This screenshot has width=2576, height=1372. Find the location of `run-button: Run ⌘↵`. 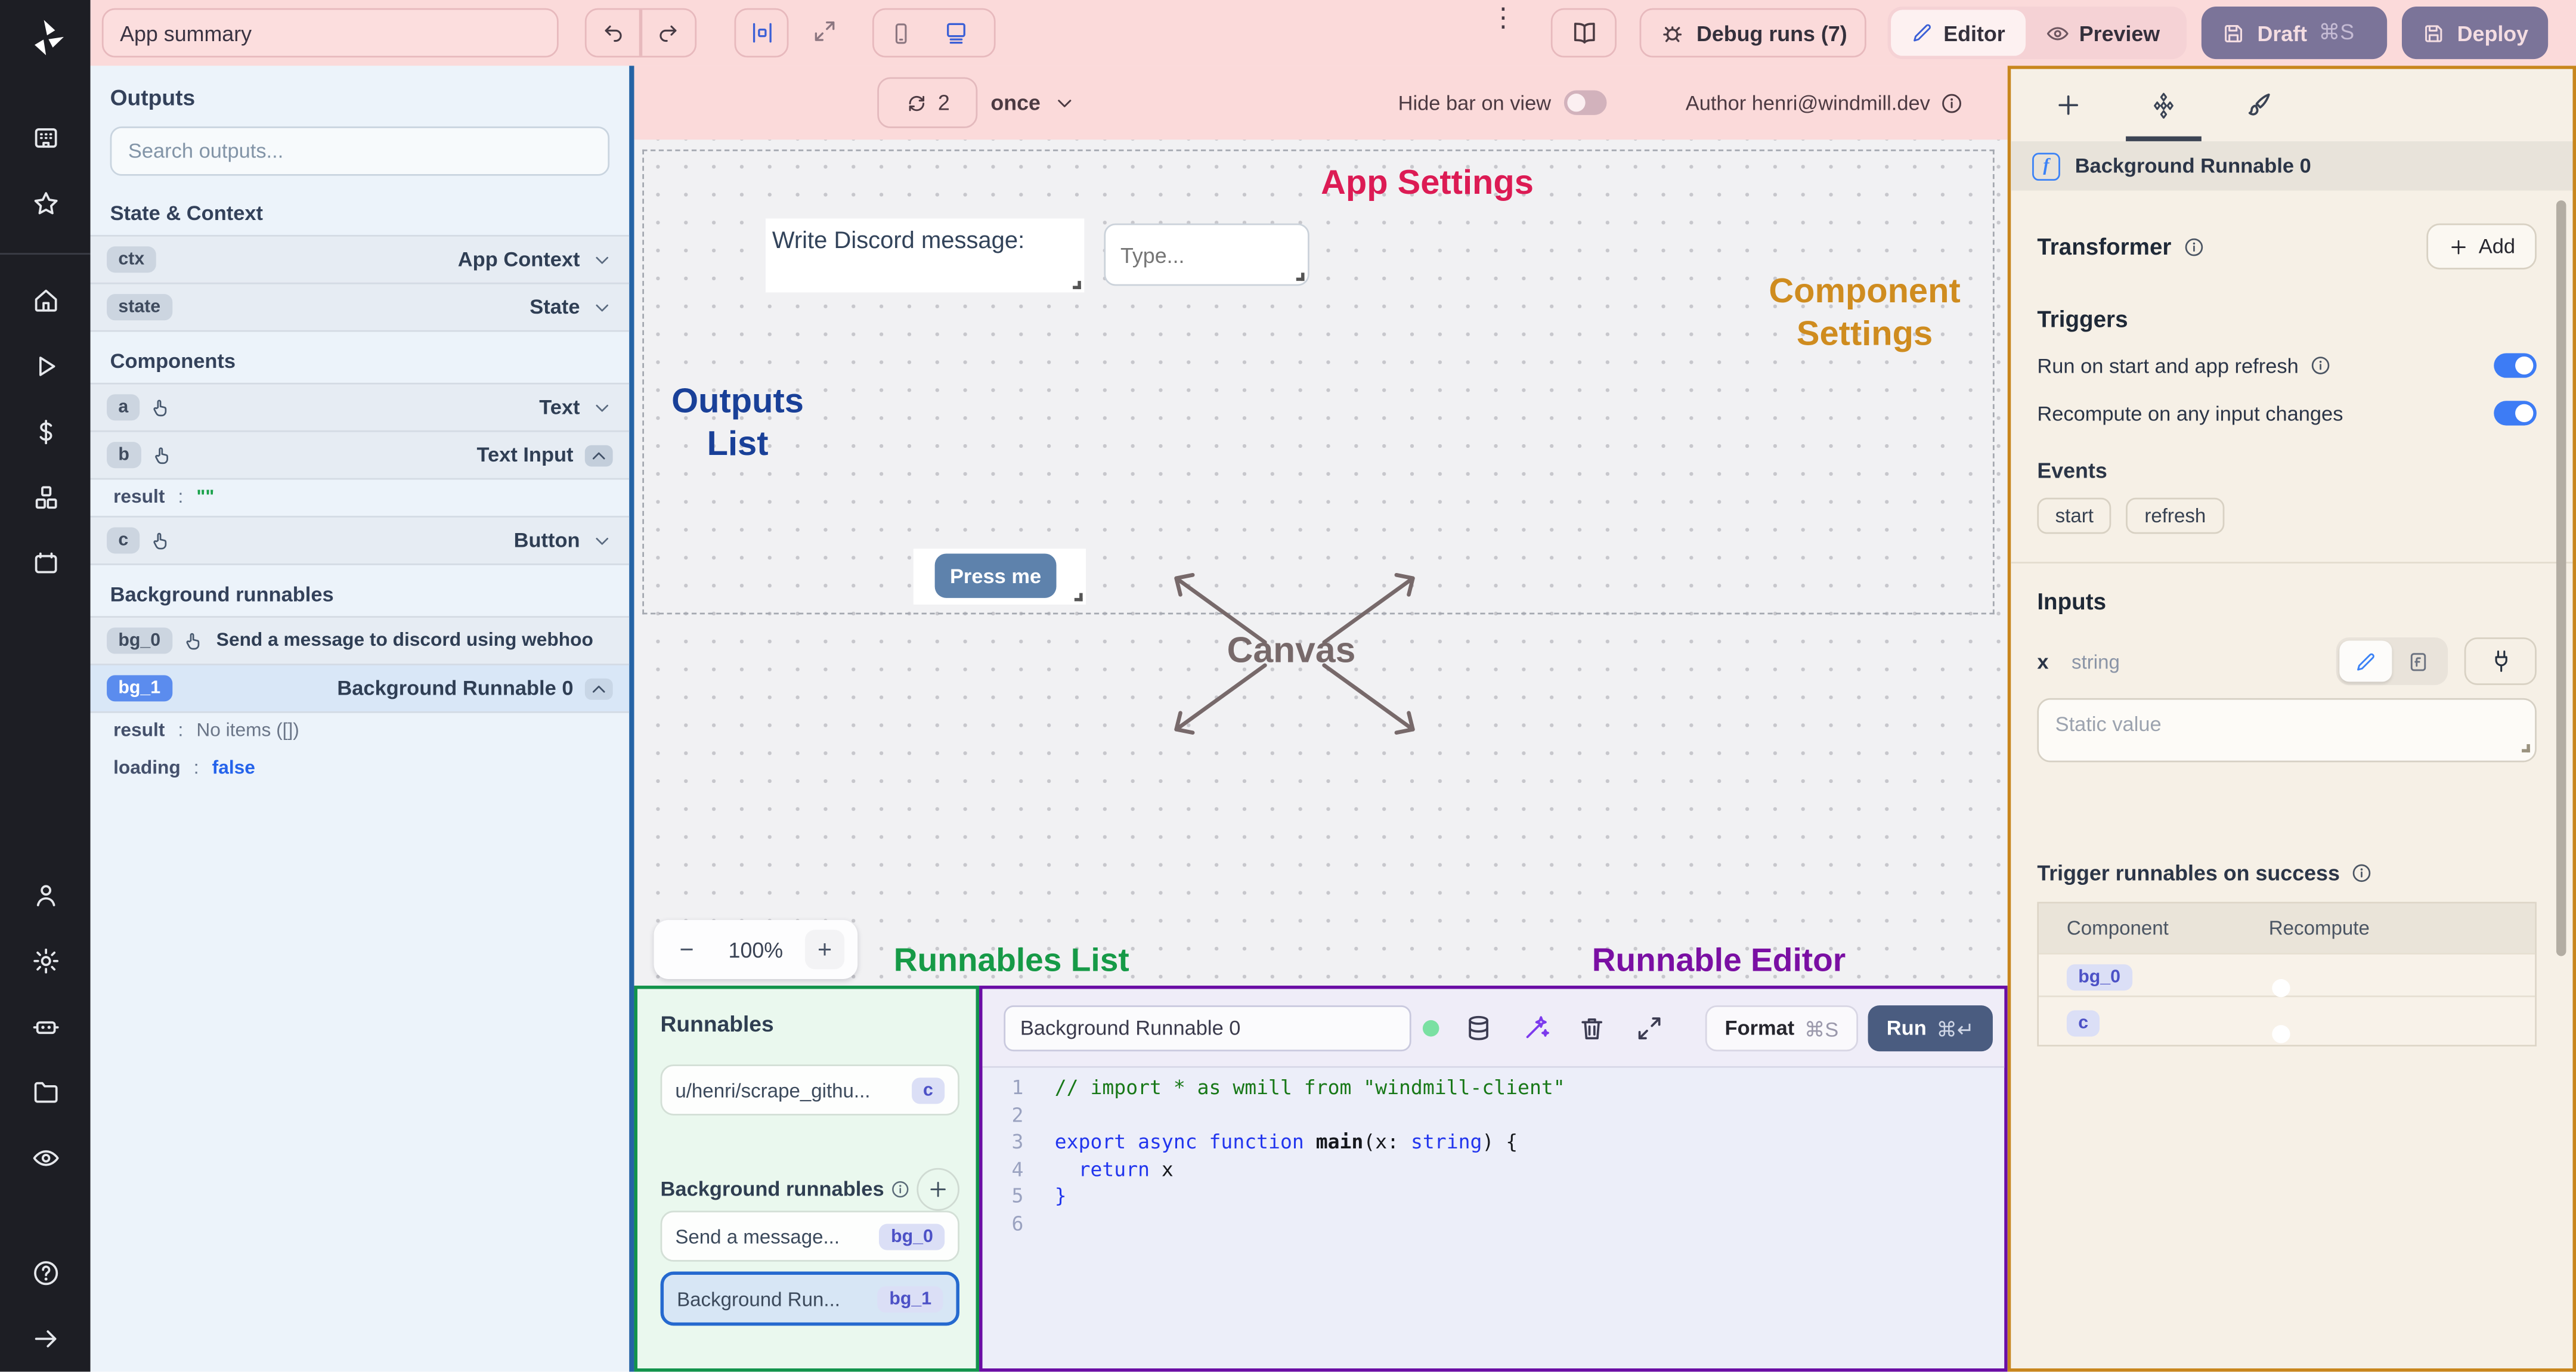

run-button: Run ⌘↵ is located at coordinates (1930, 1028).